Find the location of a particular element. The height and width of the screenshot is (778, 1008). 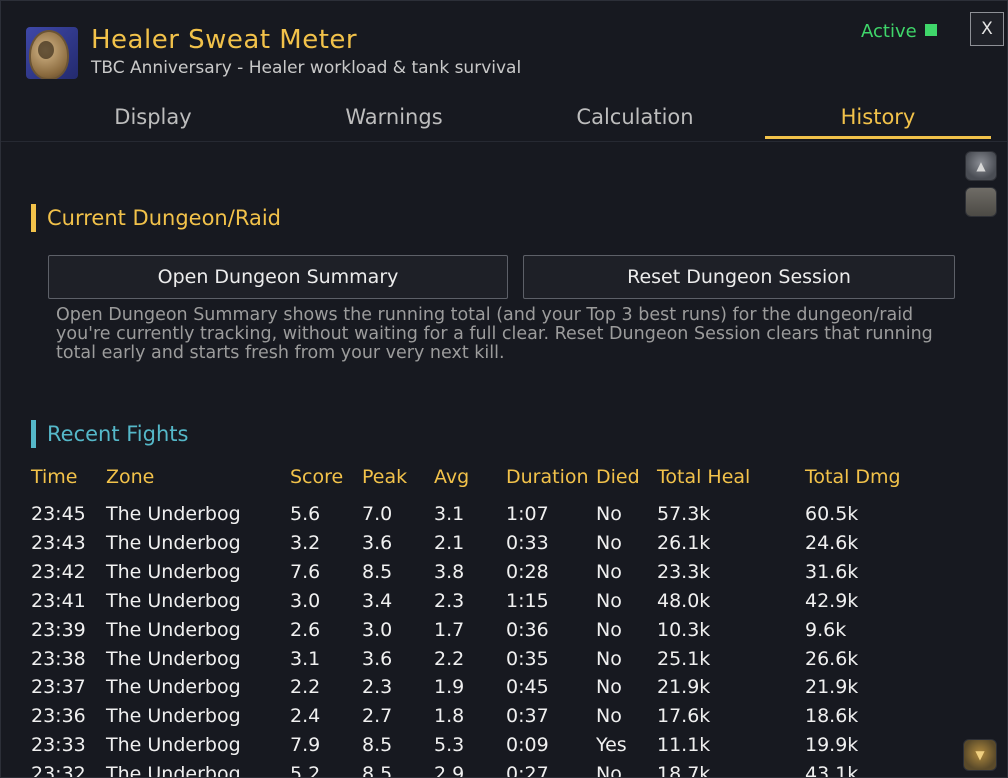

tab-display: Display is located at coordinates (153, 120).